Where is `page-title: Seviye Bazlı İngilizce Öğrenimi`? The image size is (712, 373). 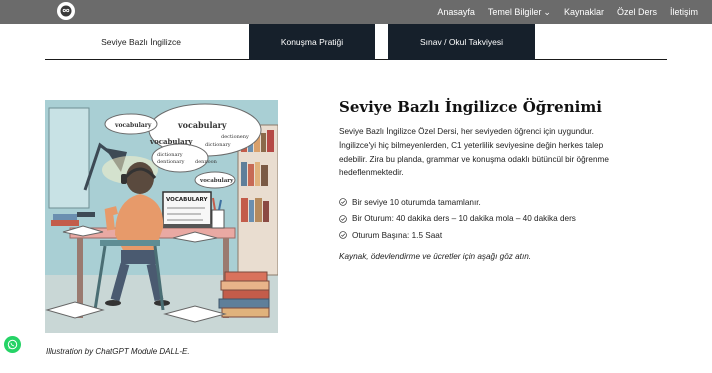
page-title: Seviye Bazlı İngilizce Öğrenimi is located at coordinates (470, 107).